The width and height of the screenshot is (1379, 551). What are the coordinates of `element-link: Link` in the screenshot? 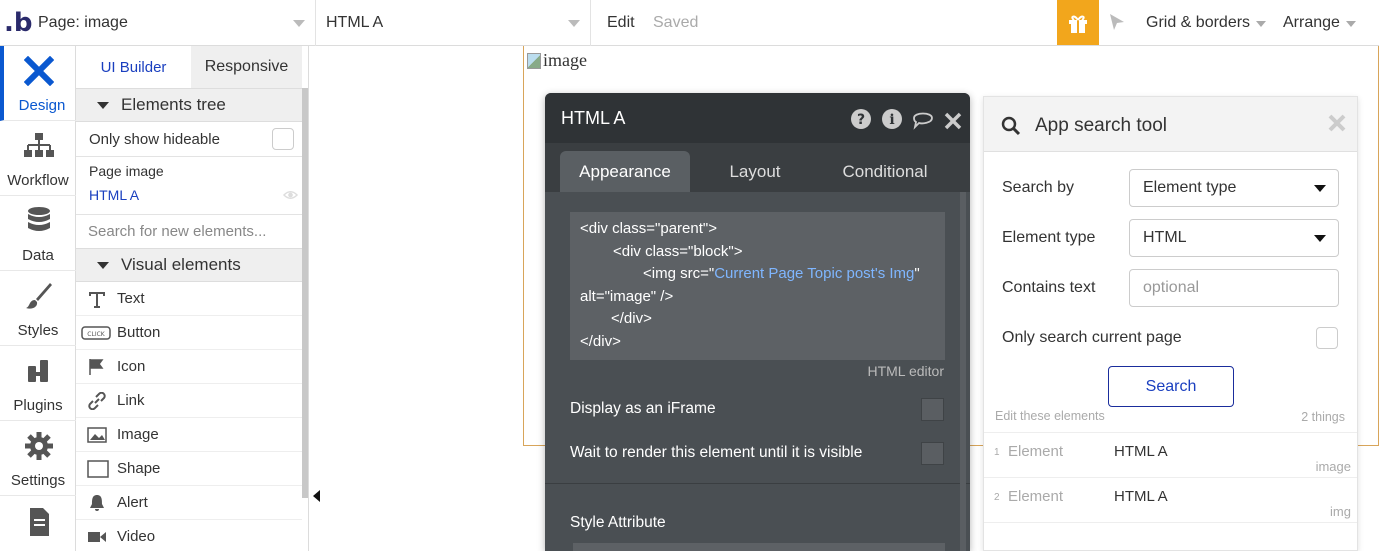 It's located at (189, 401).